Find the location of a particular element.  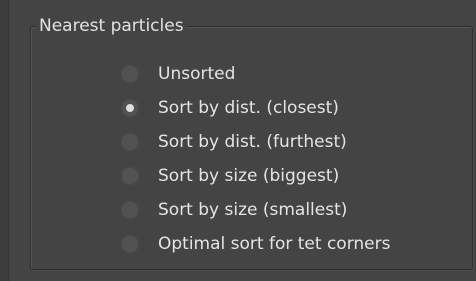

radio-label-sort-by-dist-furthest: Sort by dist. (furthest) is located at coordinates (252, 142).